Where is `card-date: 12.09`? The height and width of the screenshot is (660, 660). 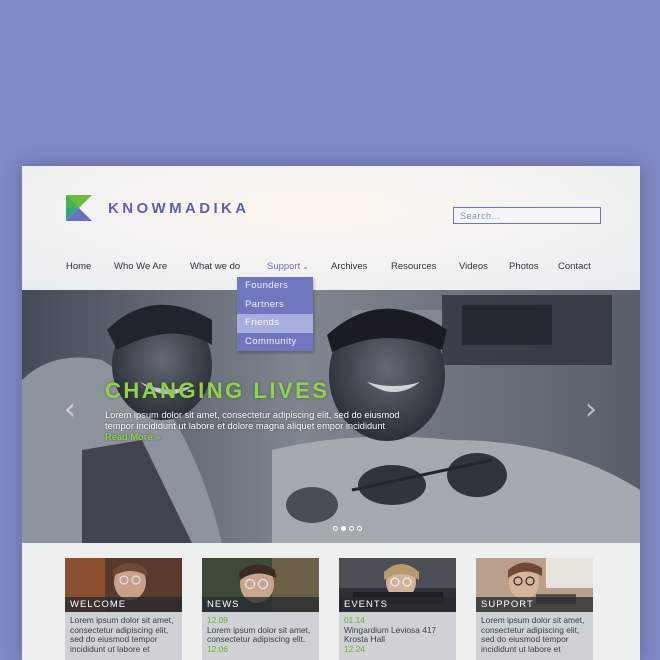
card-date: 12.09 is located at coordinates (217, 620).